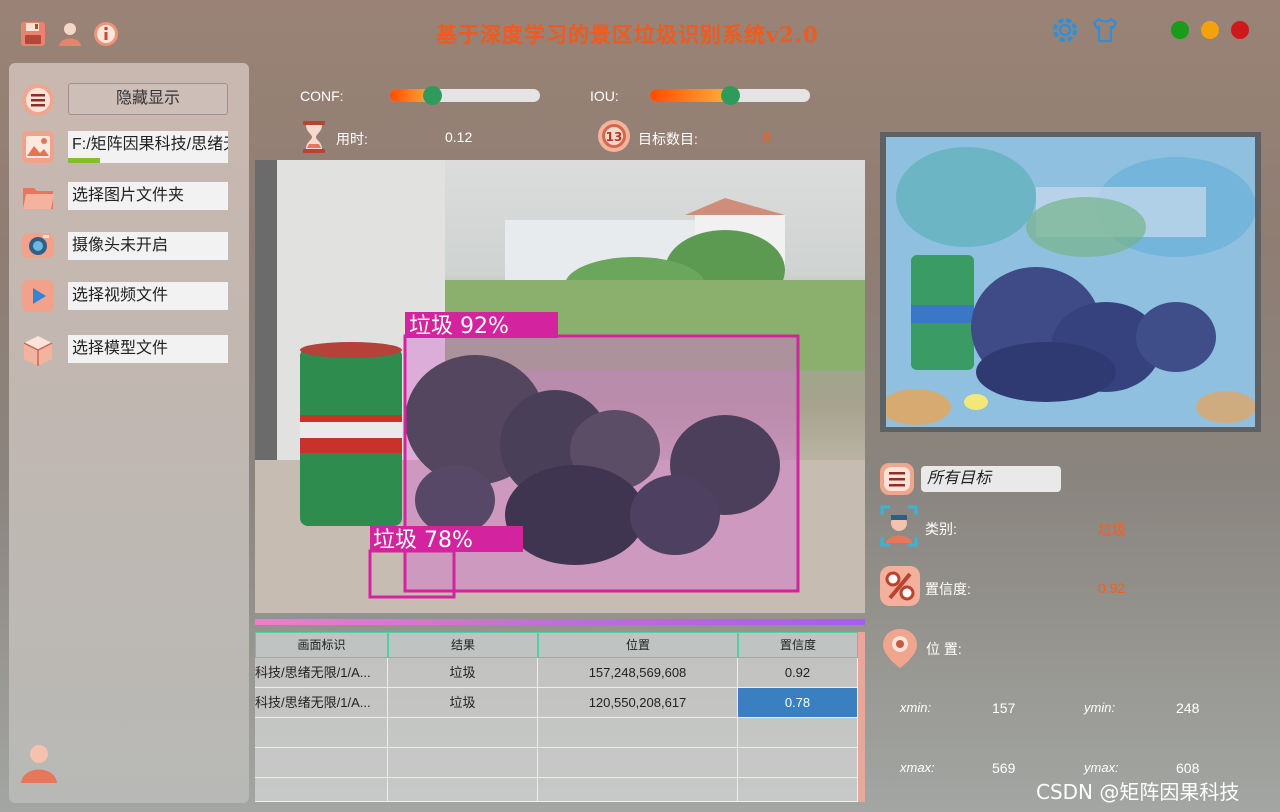 The height and width of the screenshot is (812, 1280). I want to click on cell-position: 120,550,208,617, so click(638, 703).